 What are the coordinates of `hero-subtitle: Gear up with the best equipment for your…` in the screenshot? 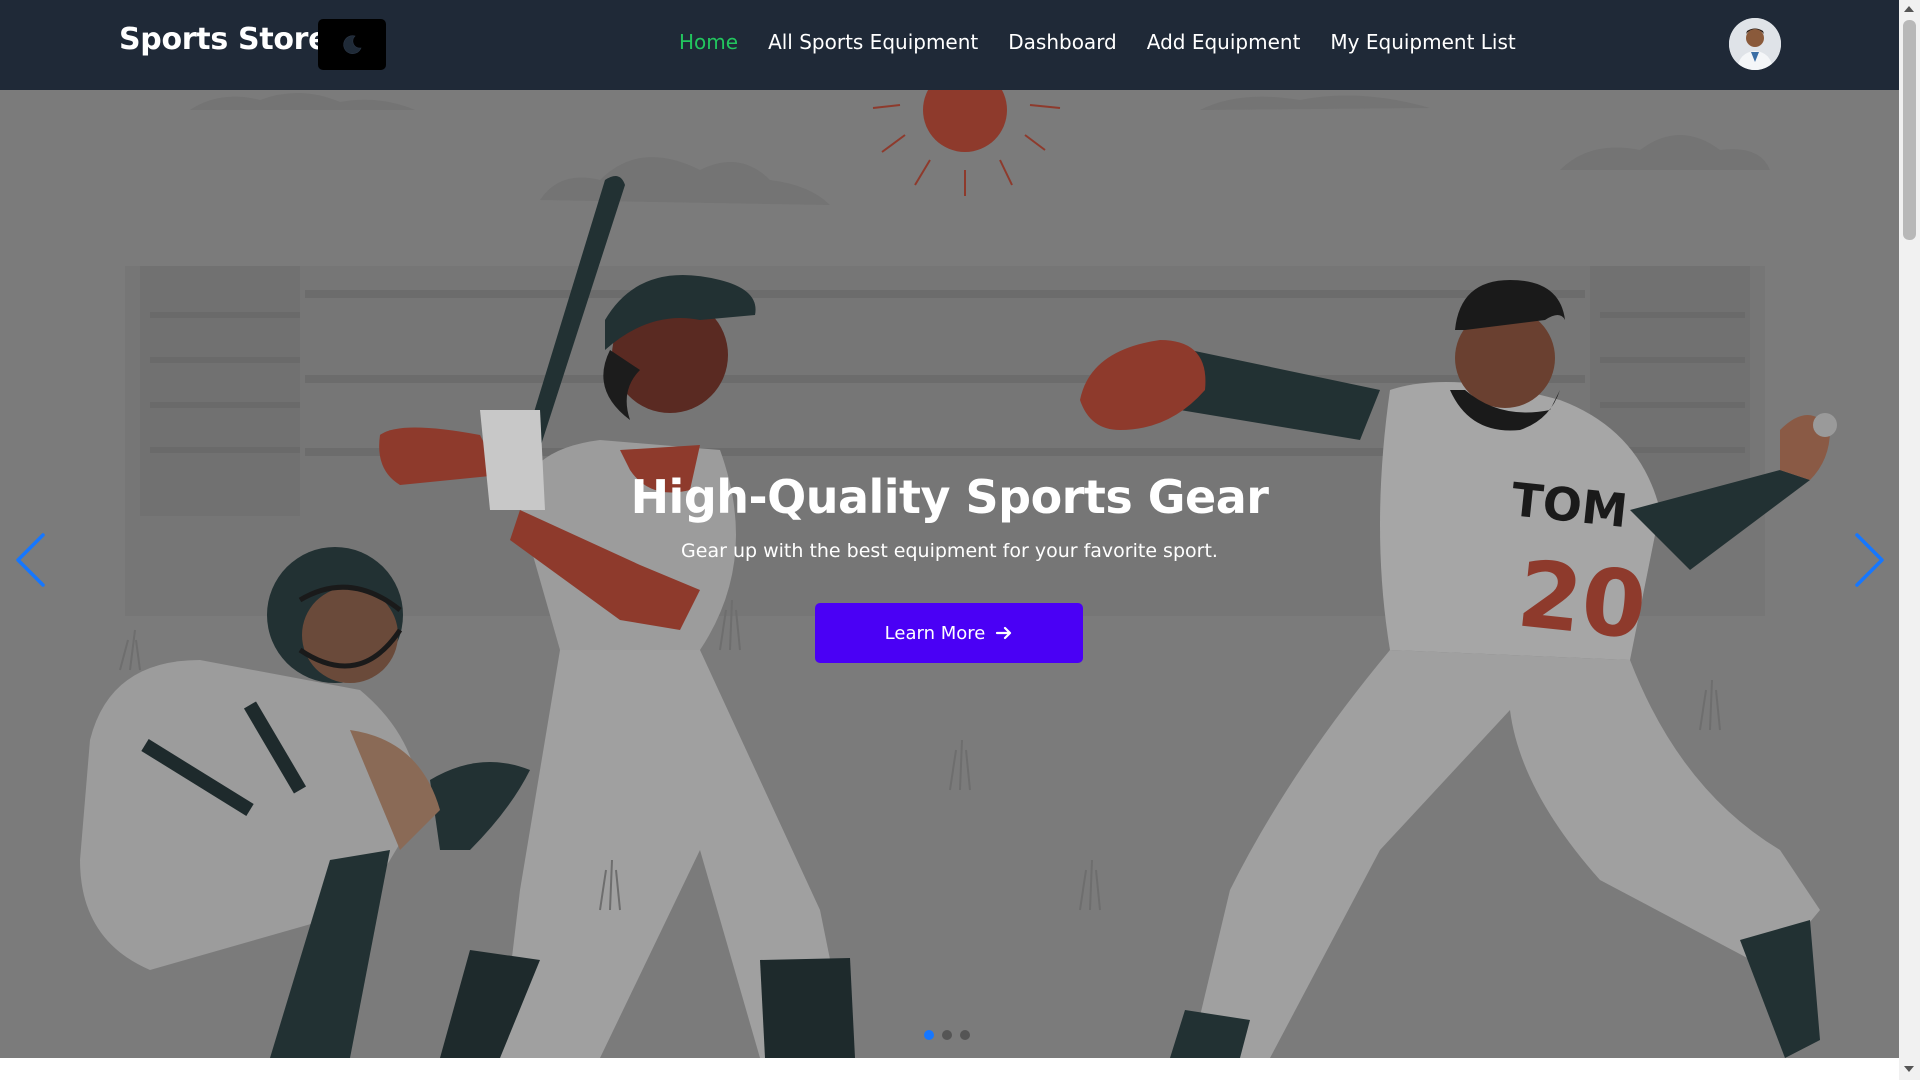 It's located at (949, 551).